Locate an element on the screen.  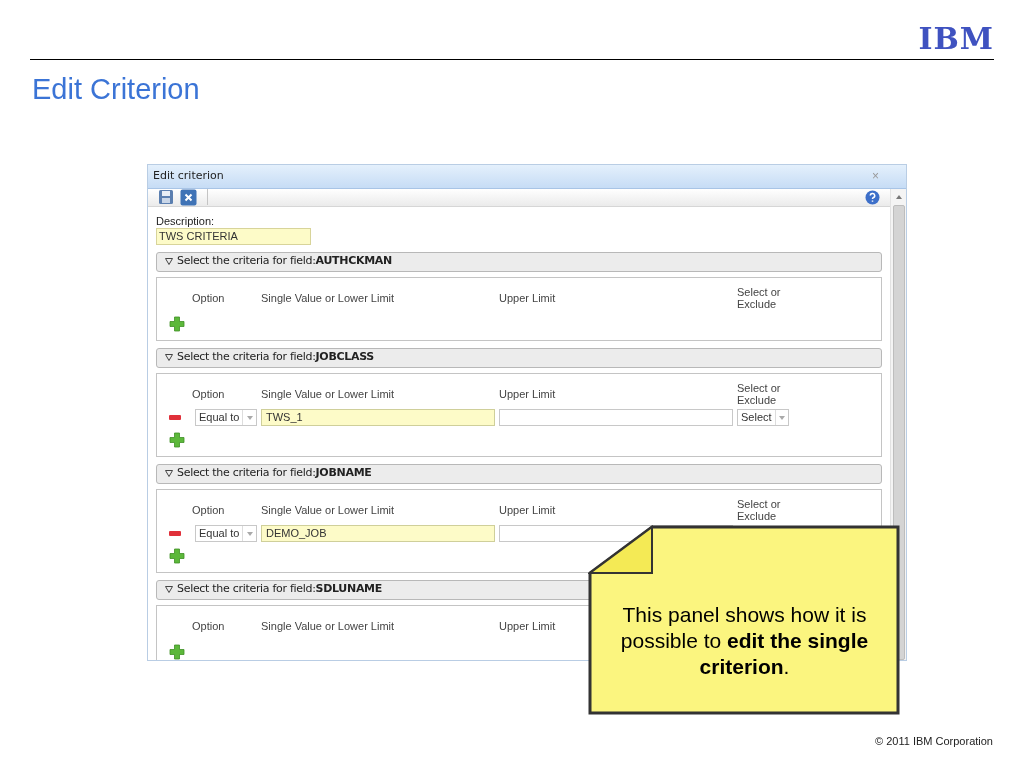
save-icon is located at coordinates (166, 197).